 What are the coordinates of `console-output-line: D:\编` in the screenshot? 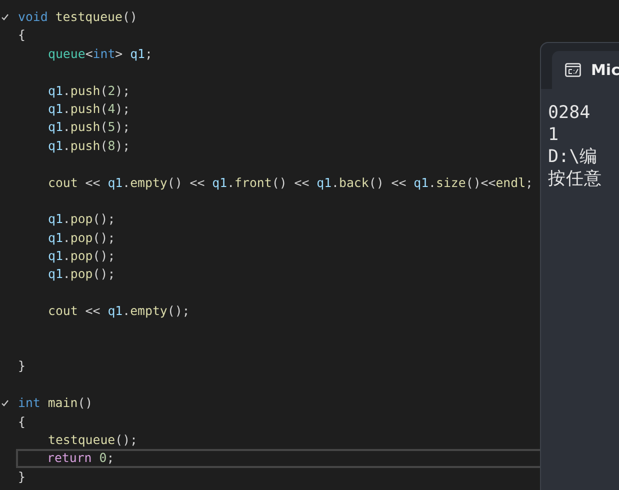 It's located at (573, 157).